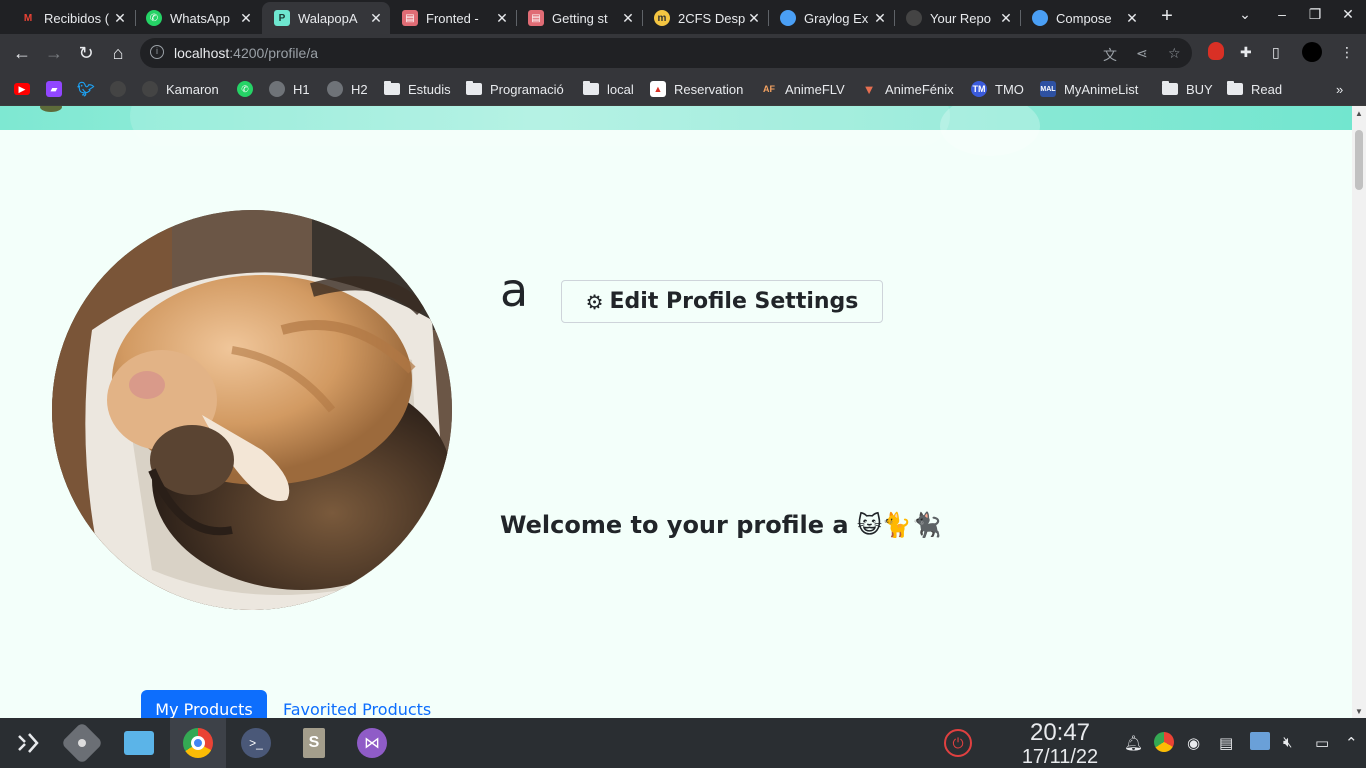 Image resolution: width=1366 pixels, height=768 pixels. What do you see at coordinates (202, 53) in the screenshot?
I see `url-host: localhost` at bounding box center [202, 53].